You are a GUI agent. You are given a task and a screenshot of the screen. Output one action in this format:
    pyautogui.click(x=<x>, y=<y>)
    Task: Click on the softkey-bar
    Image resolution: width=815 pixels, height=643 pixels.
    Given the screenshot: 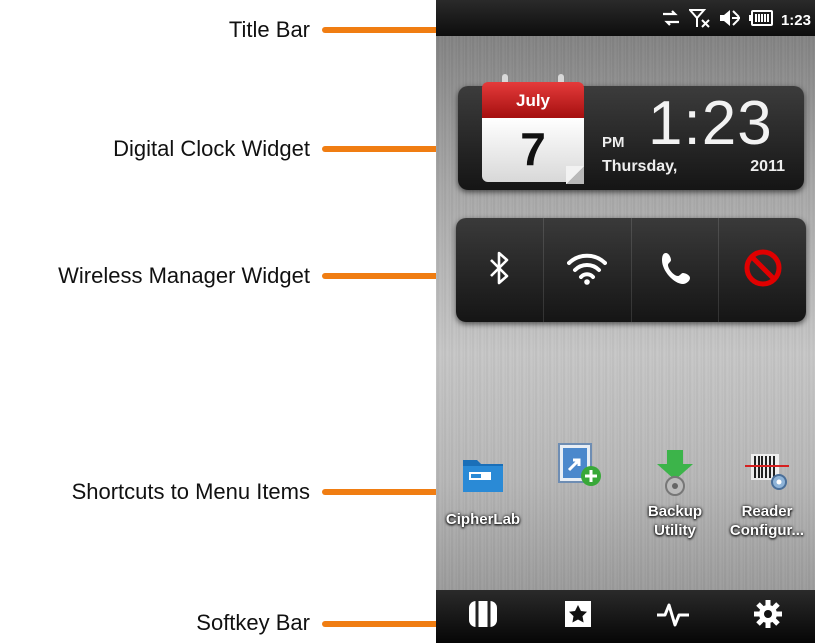 What is the action you would take?
    pyautogui.click(x=625, y=616)
    